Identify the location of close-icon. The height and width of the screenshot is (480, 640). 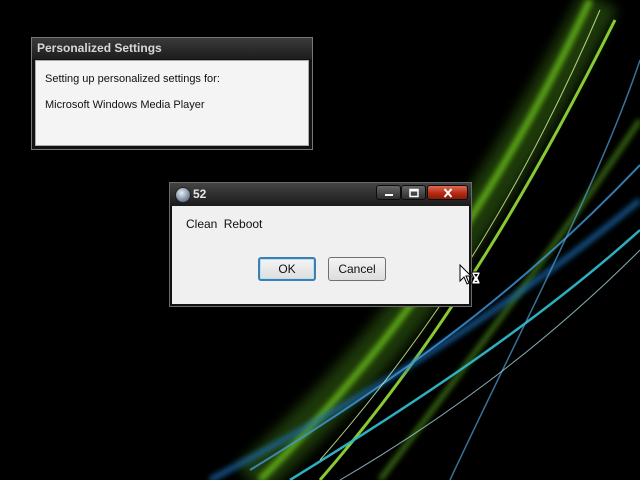
(447, 192).